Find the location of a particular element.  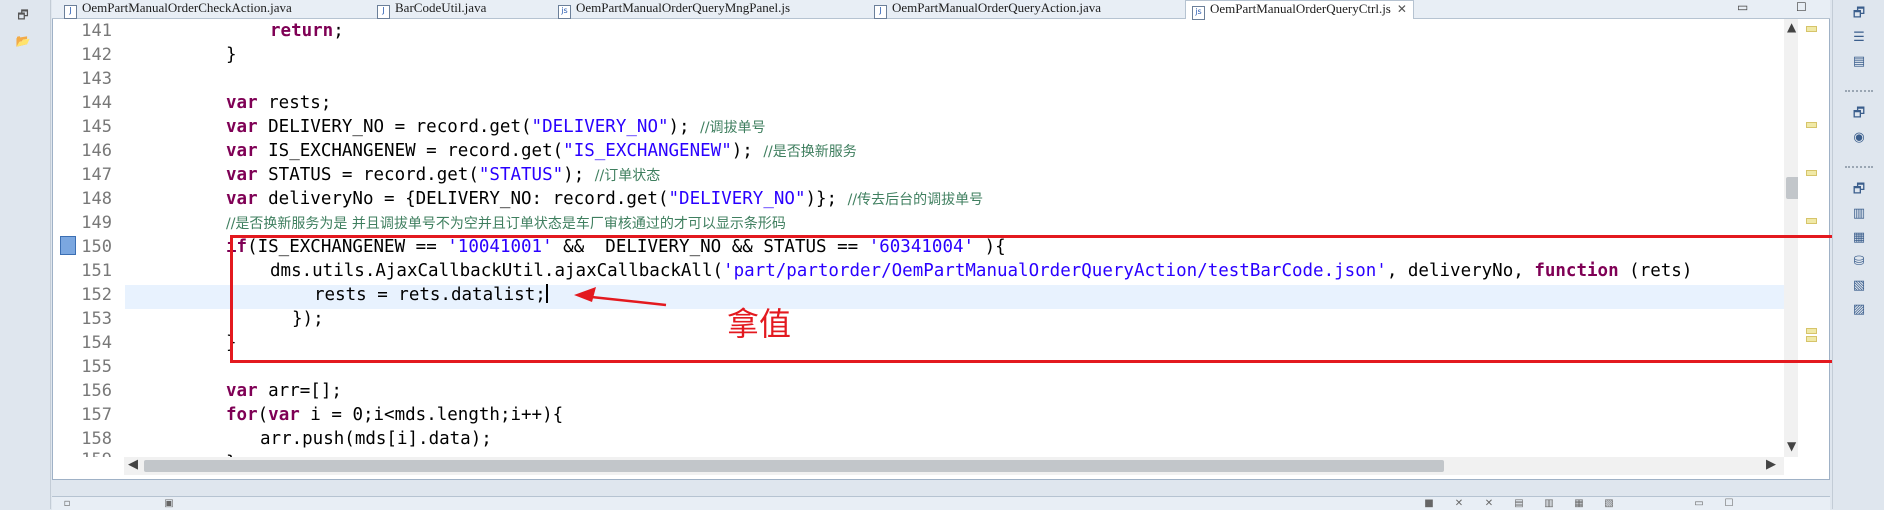

line-number: 141 is located at coordinates (96, 31).